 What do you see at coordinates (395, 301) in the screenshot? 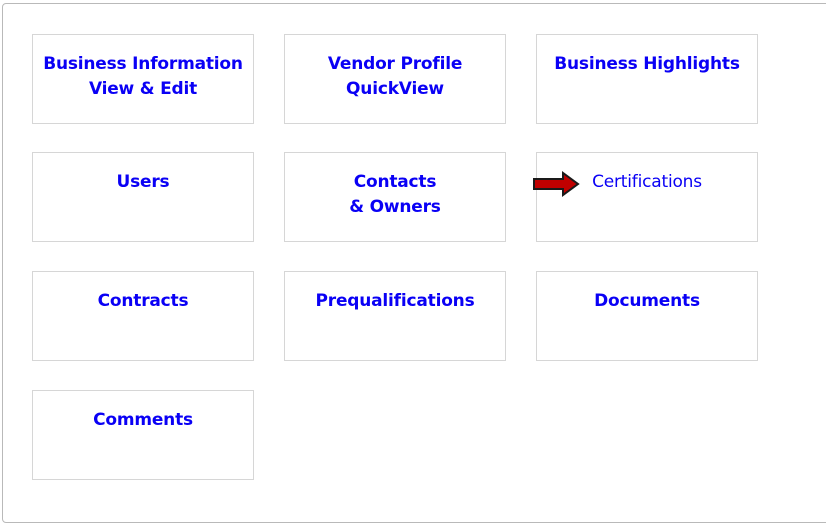
I see `tile-prequalifications-label: Prequalifications` at bounding box center [395, 301].